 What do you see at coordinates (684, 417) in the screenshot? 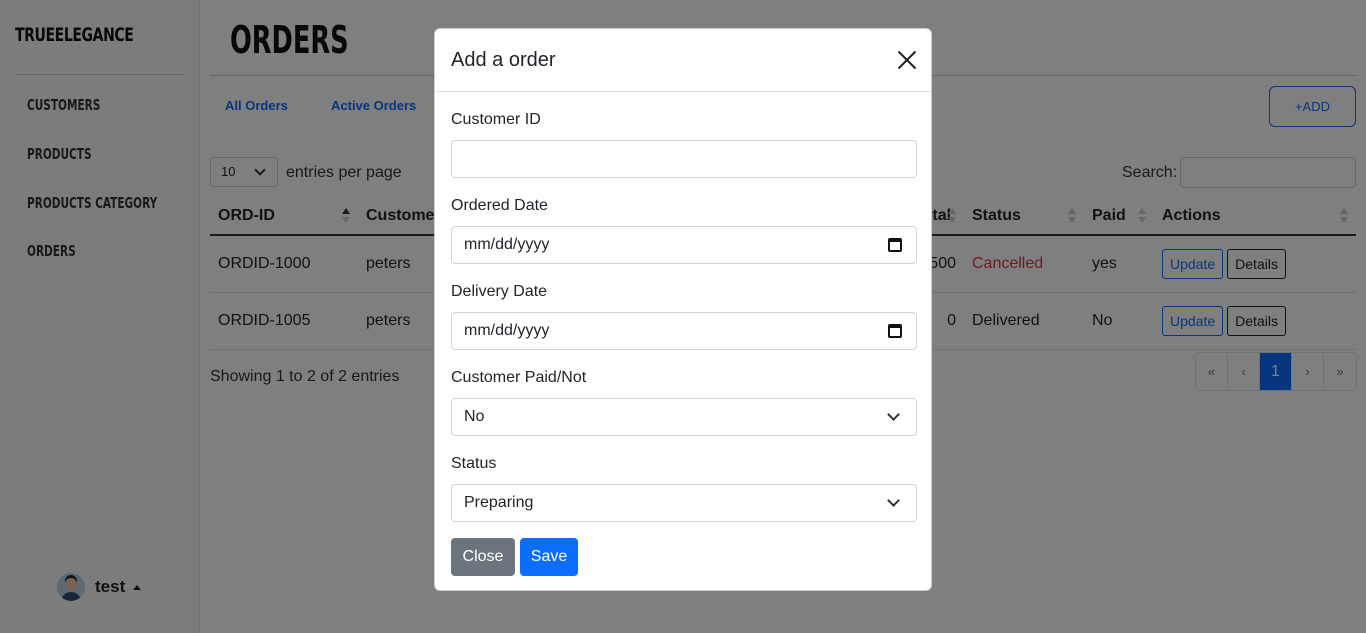
I see `customer-paid-select: No` at bounding box center [684, 417].